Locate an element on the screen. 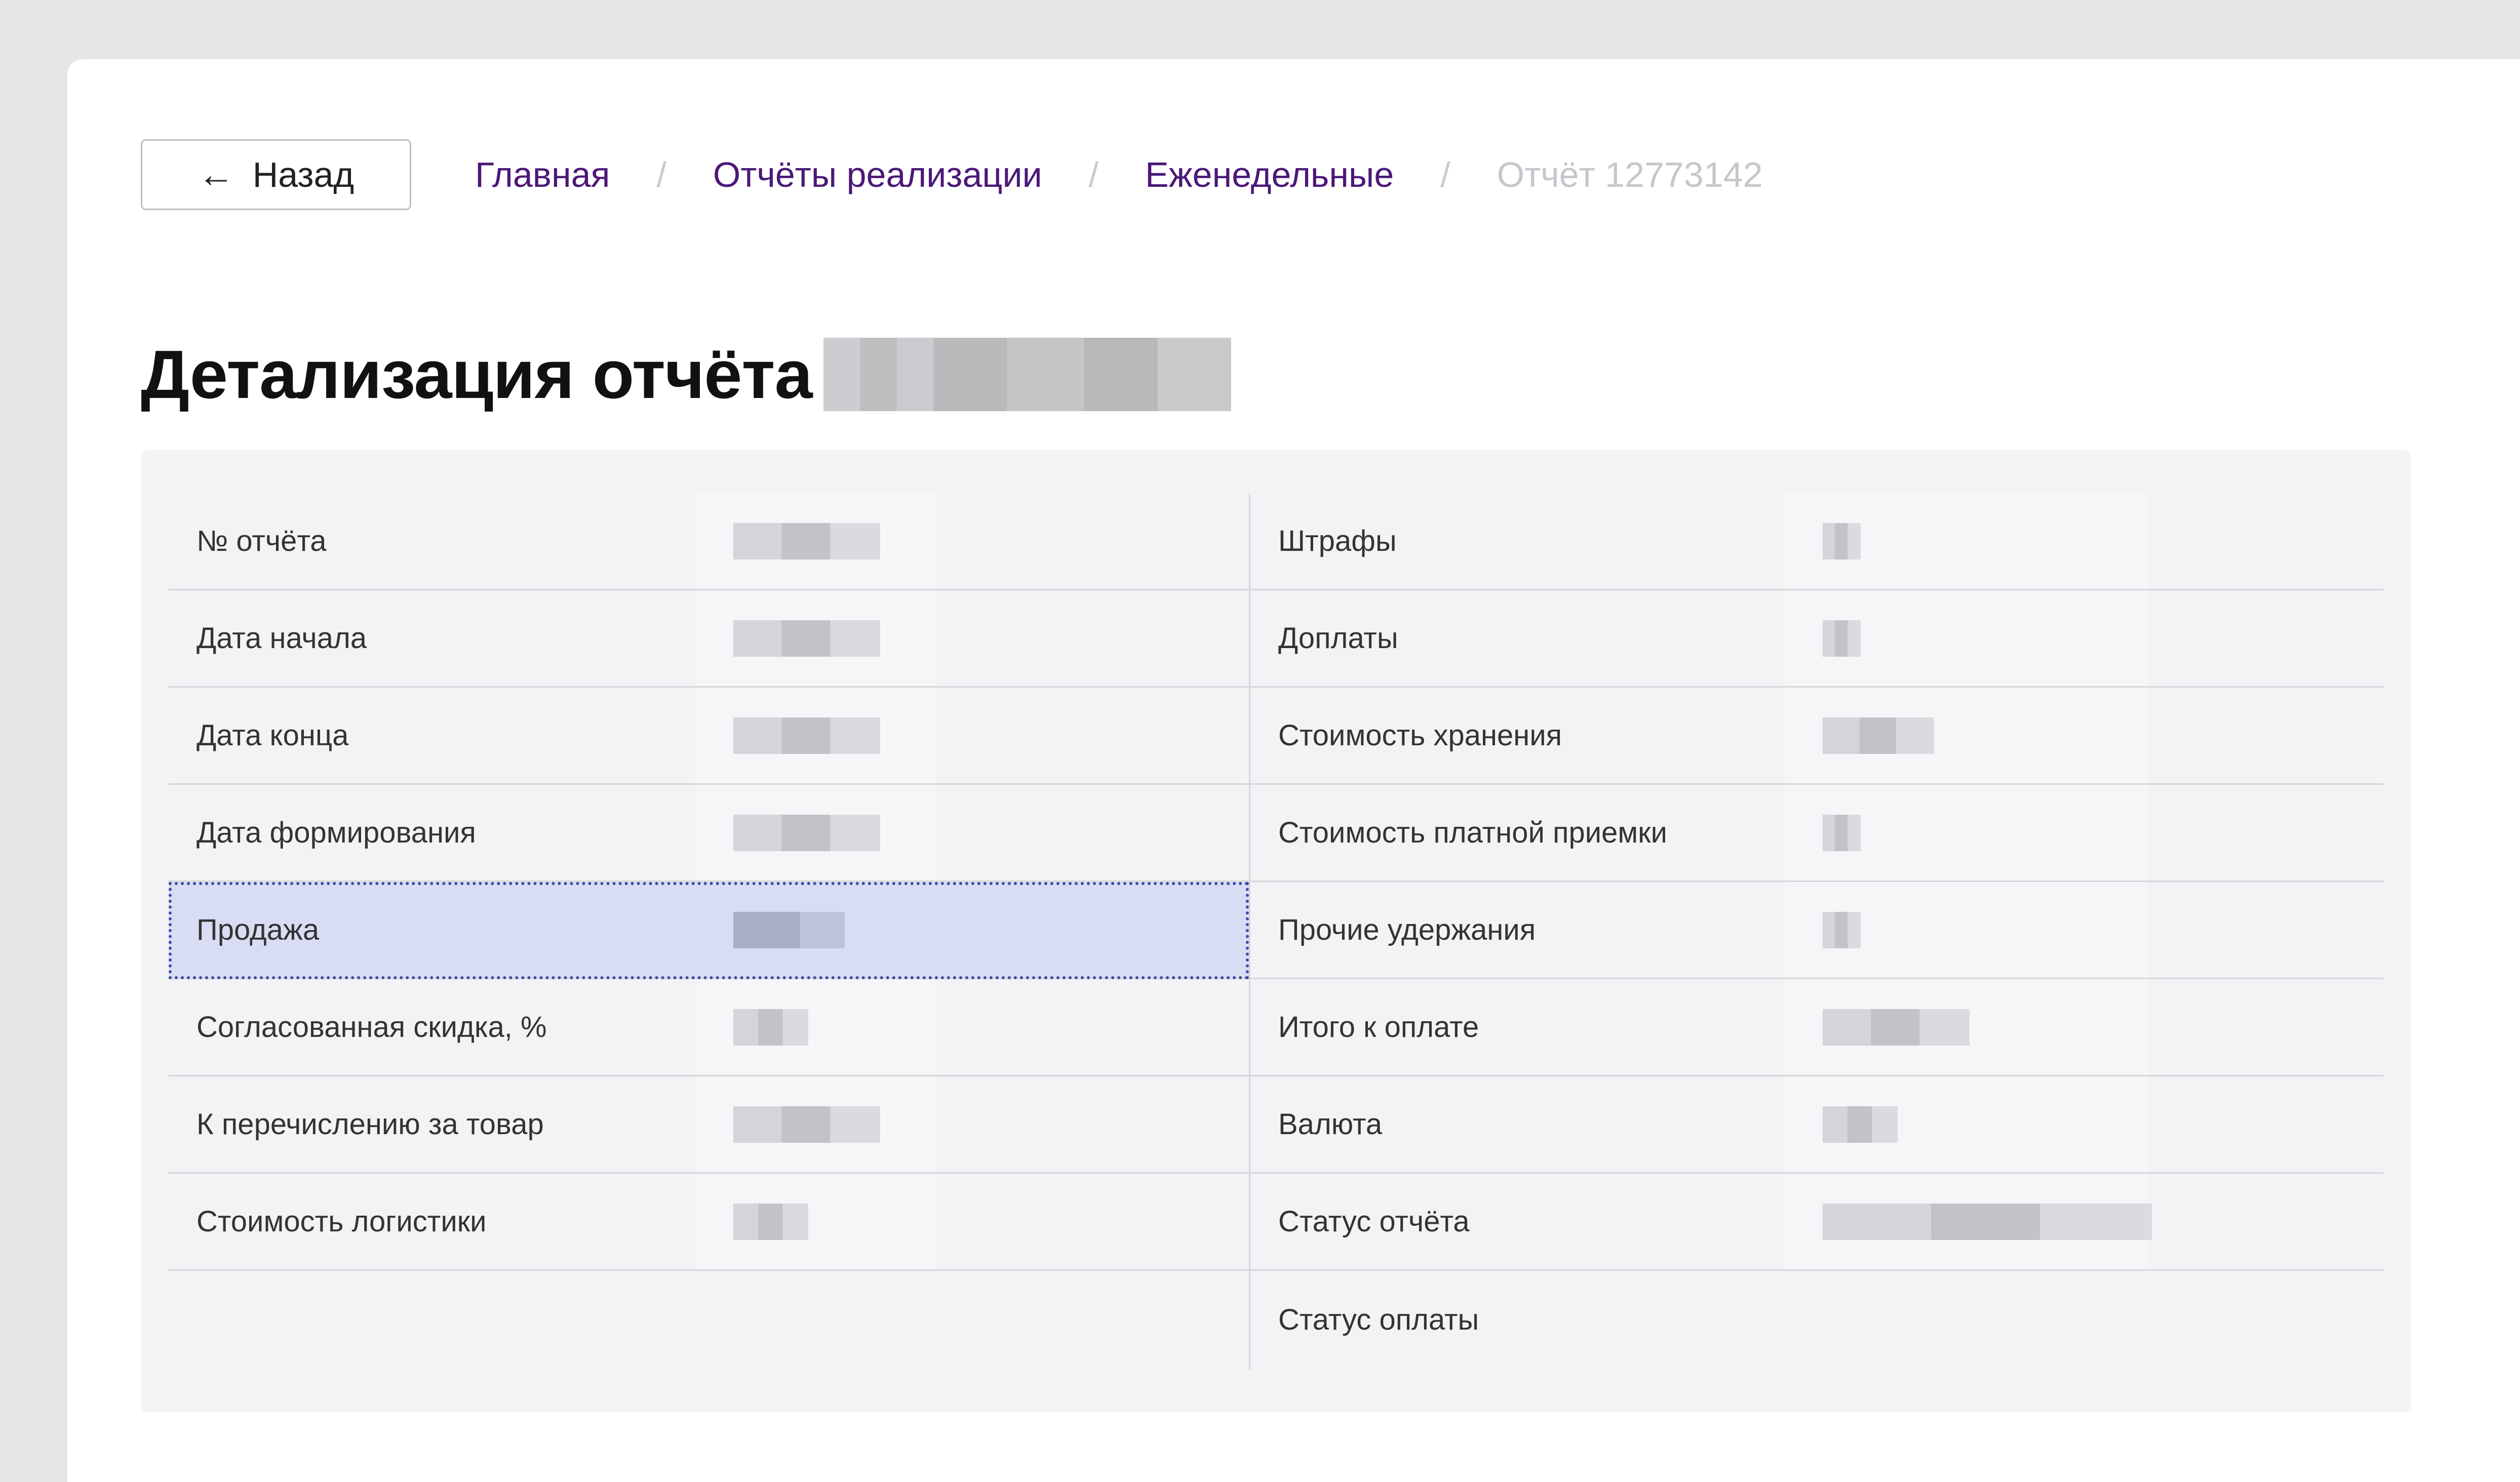  detail-label: Согласованная скидка, % is located at coordinates (372, 1027).